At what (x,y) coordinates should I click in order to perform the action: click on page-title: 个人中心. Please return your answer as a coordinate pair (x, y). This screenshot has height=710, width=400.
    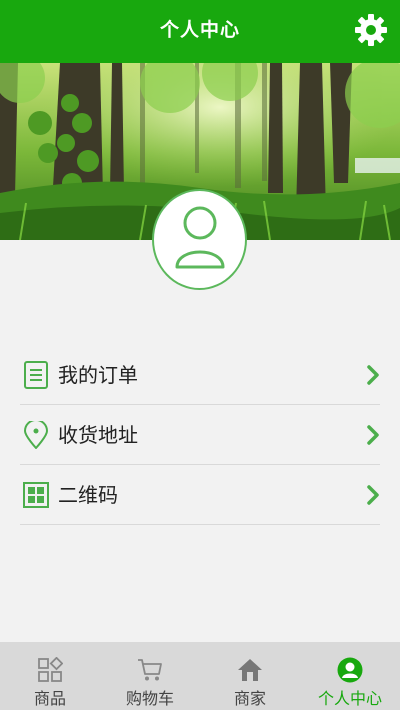
    Looking at the image, I should click on (199, 30).